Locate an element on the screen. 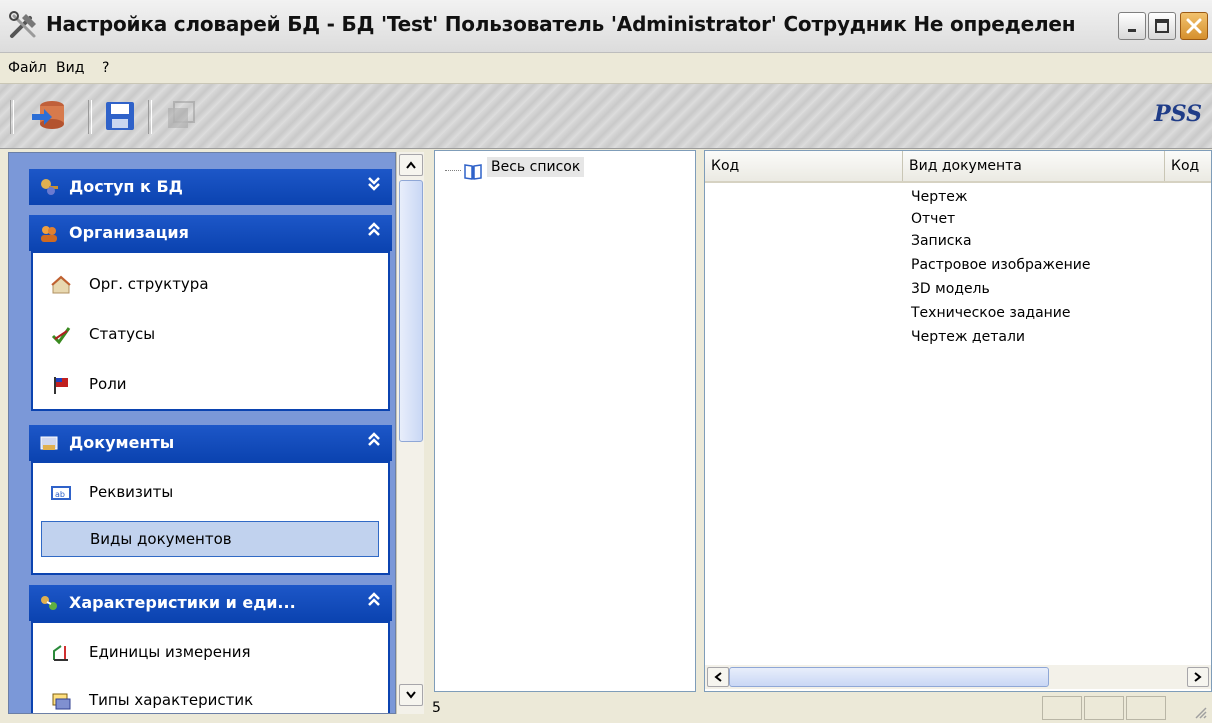  maximize-button is located at coordinates (1162, 26).